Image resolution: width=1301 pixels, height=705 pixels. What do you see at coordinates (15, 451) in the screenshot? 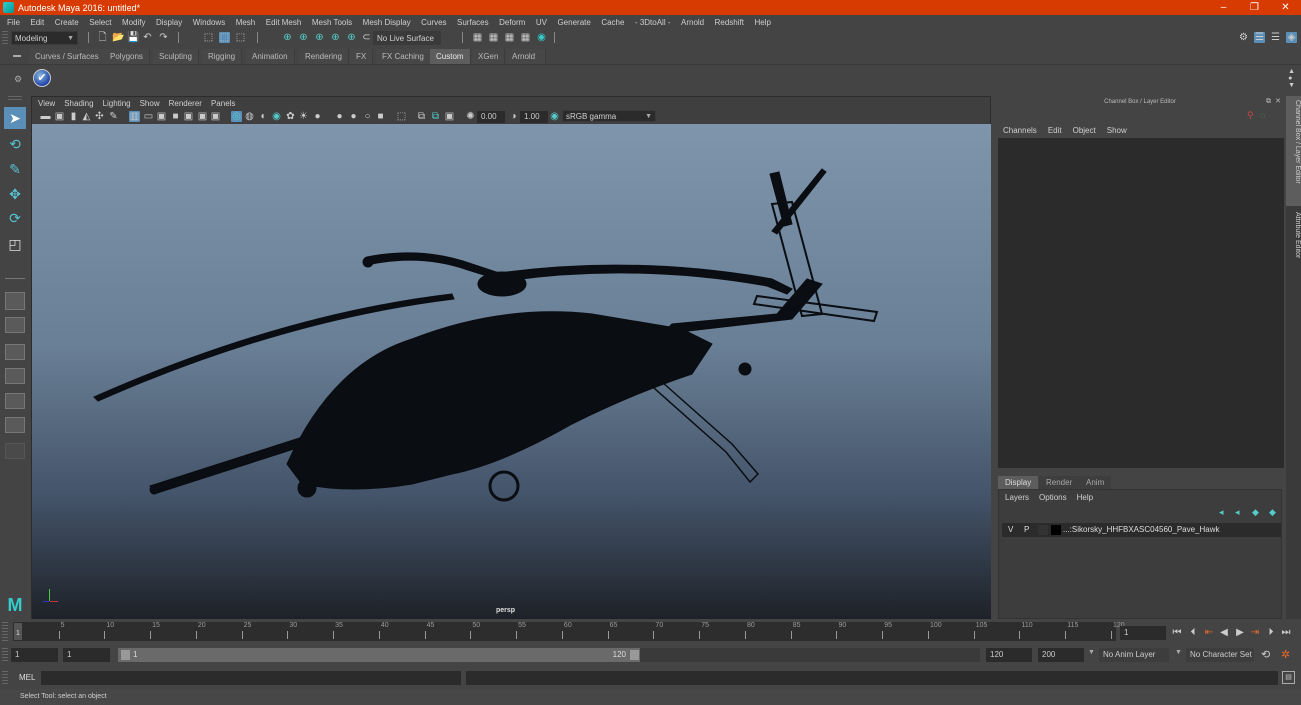
I see `more-layouts-icon` at bounding box center [15, 451].